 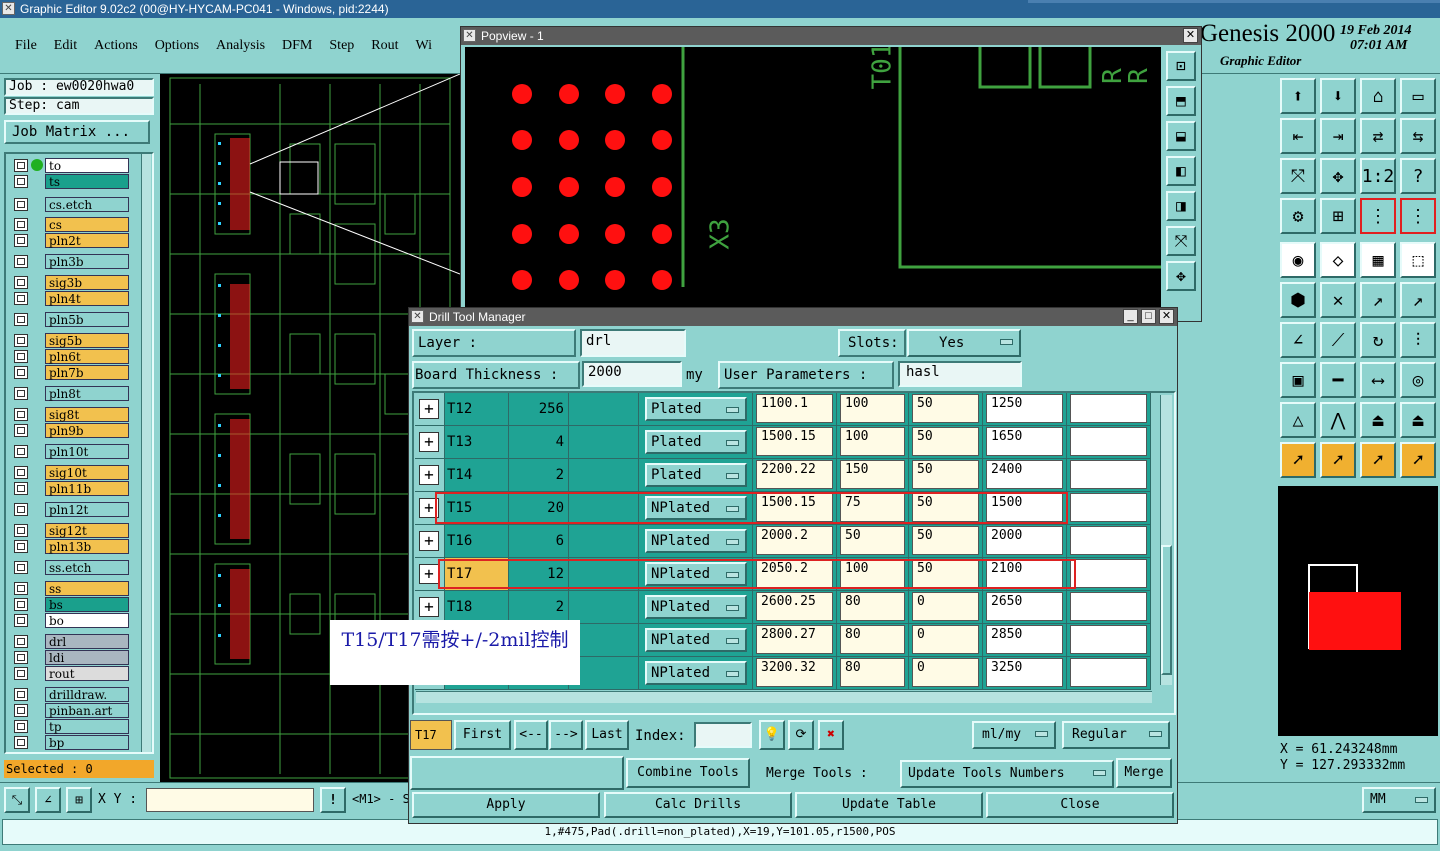 What do you see at coordinates (1298, 216) in the screenshot?
I see `settings-icon: ⚙` at bounding box center [1298, 216].